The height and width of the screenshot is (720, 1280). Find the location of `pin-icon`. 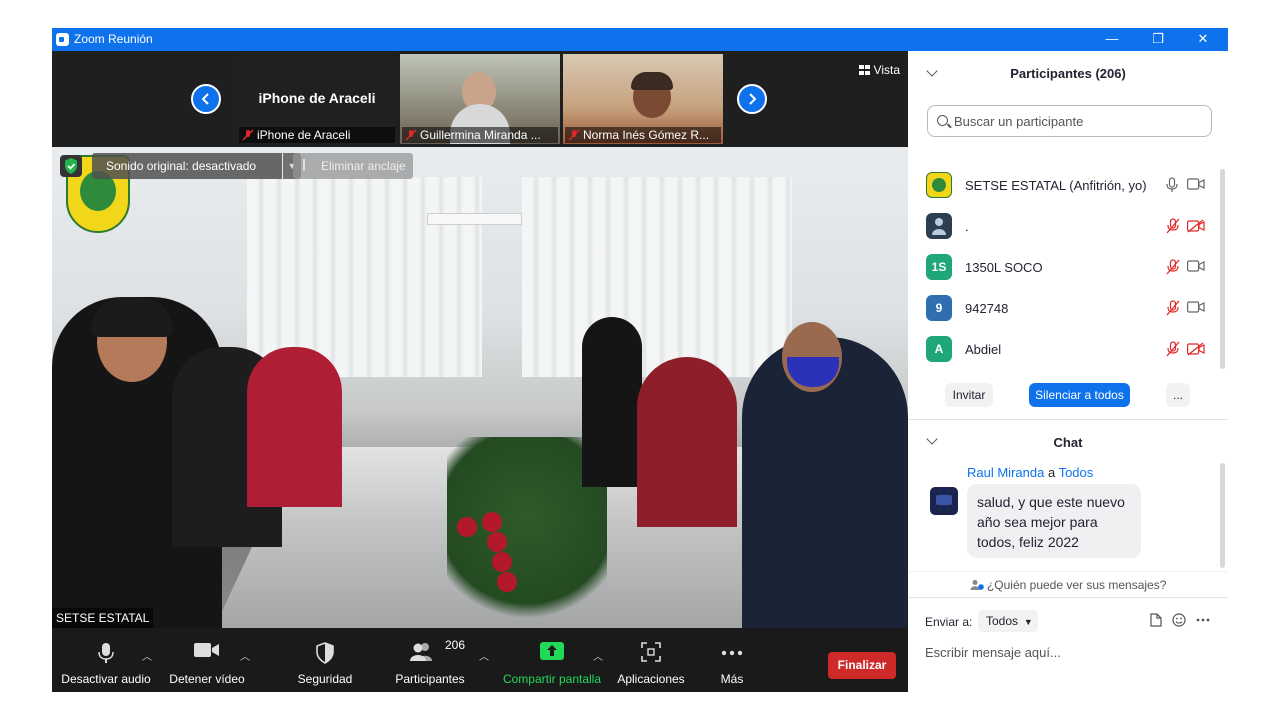

pin-icon is located at coordinates (307, 165).